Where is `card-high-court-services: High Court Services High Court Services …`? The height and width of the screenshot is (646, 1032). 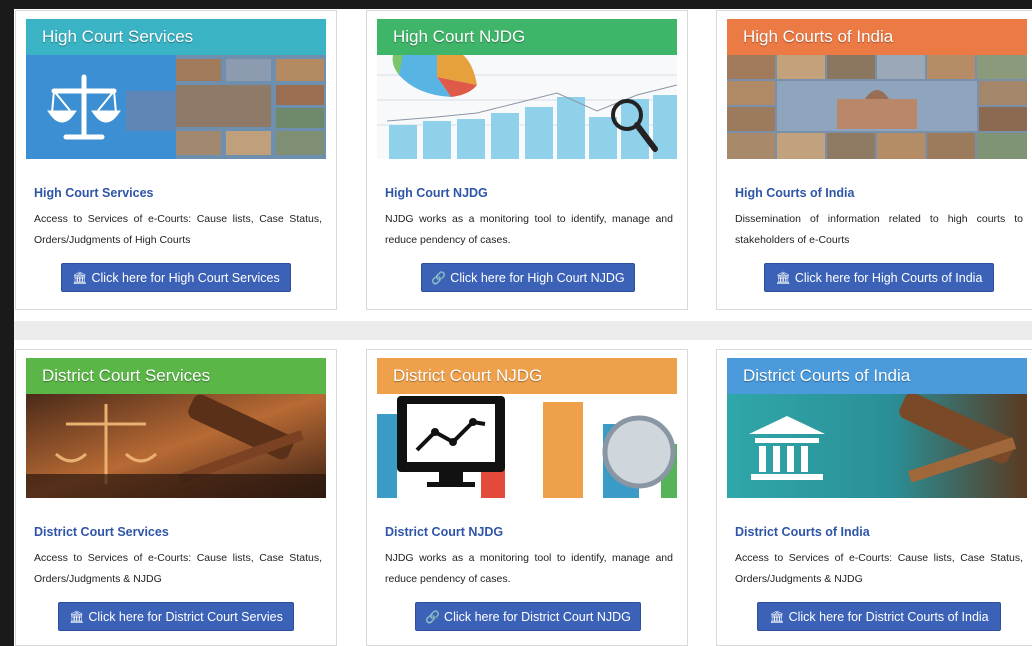 card-high-court-services: High Court Services High Court Services … is located at coordinates (176, 160).